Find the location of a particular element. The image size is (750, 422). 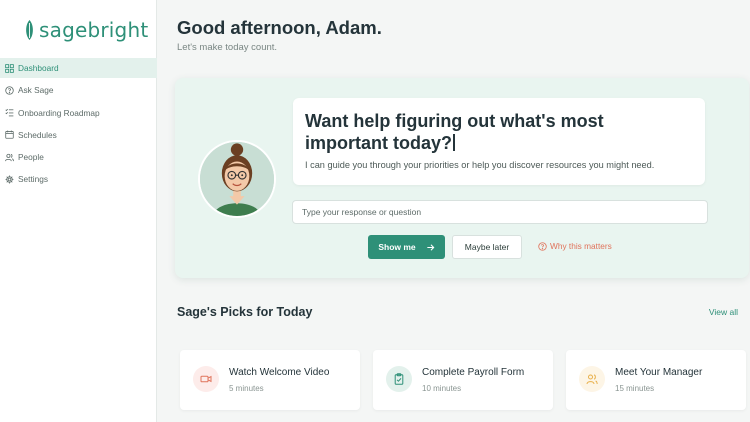

pick-card-payroll-form: Complete Payroll Form 10 minutes is located at coordinates (463, 380).